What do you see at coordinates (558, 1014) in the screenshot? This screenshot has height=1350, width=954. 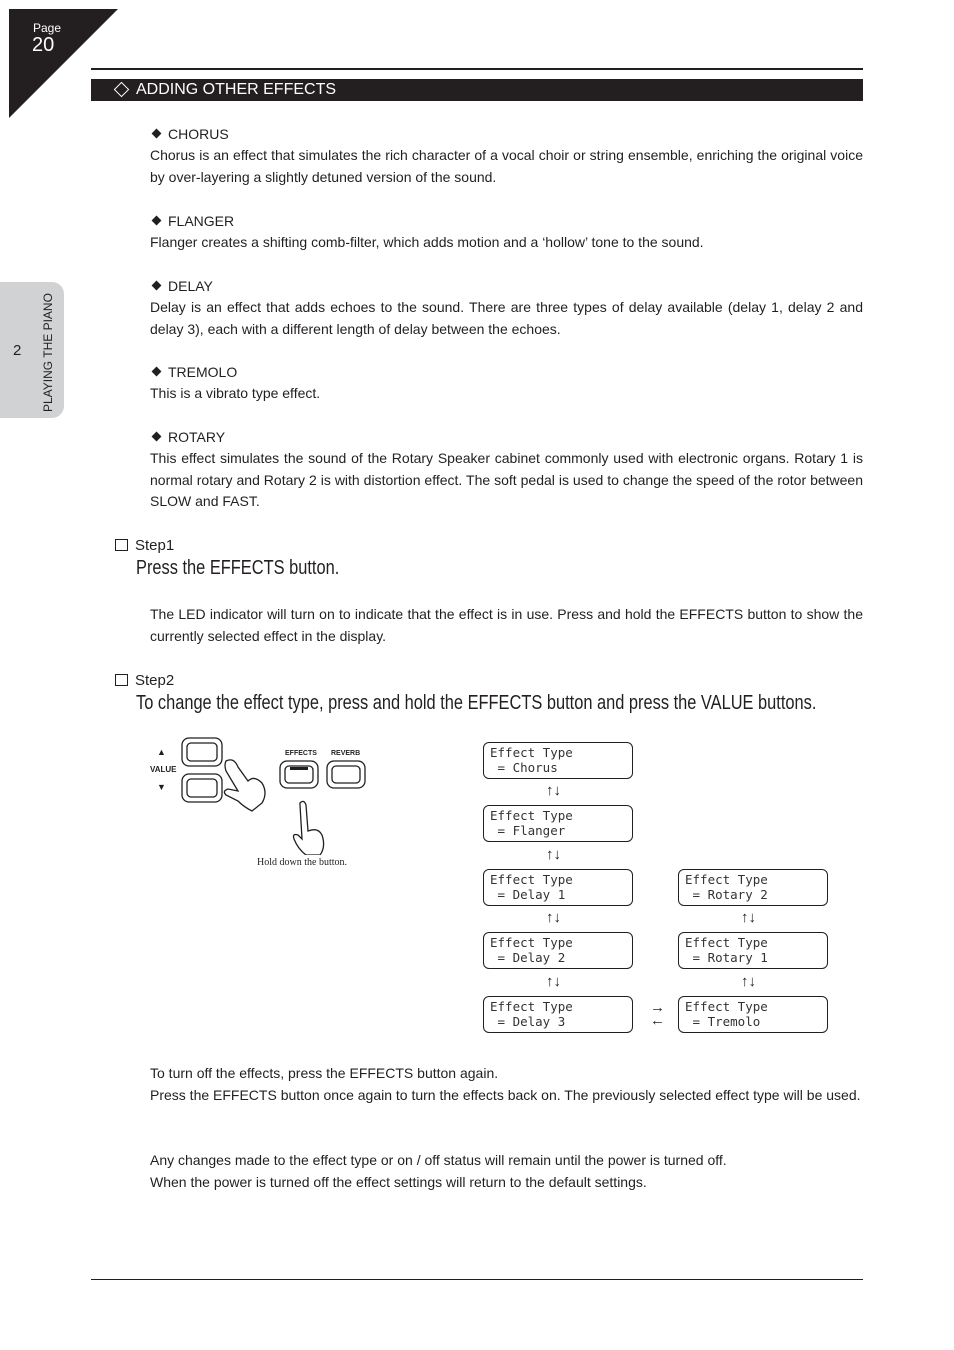 I see `lcd-display-delay3: Effect Type = Delay 3` at bounding box center [558, 1014].